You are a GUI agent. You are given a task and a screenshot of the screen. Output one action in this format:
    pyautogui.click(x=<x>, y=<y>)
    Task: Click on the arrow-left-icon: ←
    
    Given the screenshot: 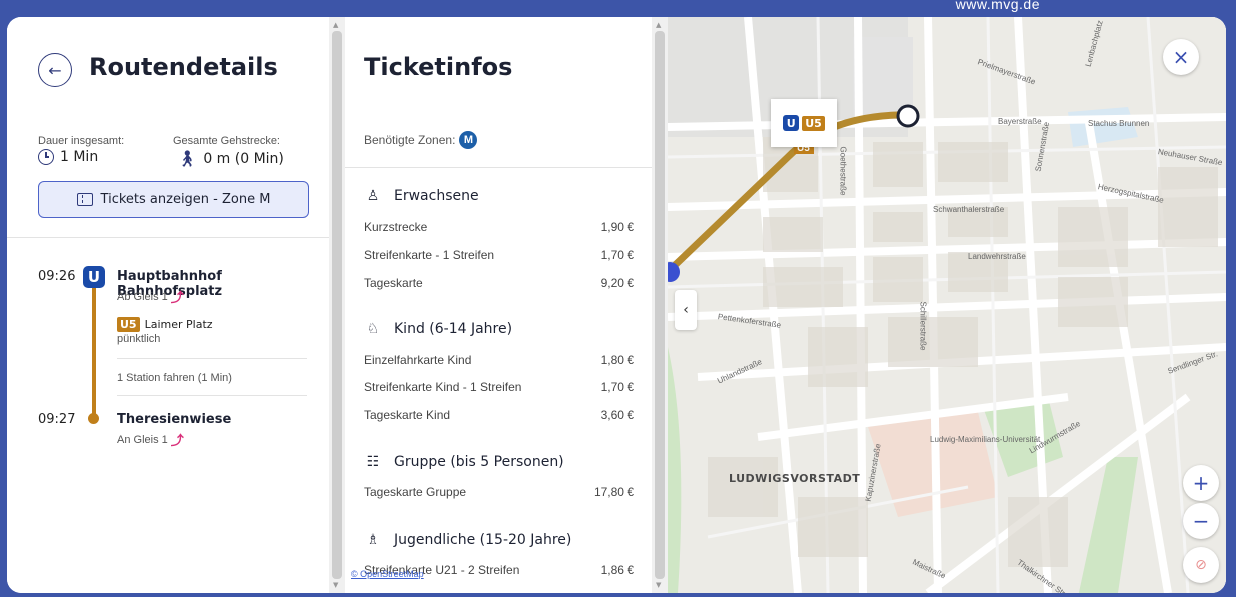 What is the action you would take?
    pyautogui.click(x=55, y=70)
    